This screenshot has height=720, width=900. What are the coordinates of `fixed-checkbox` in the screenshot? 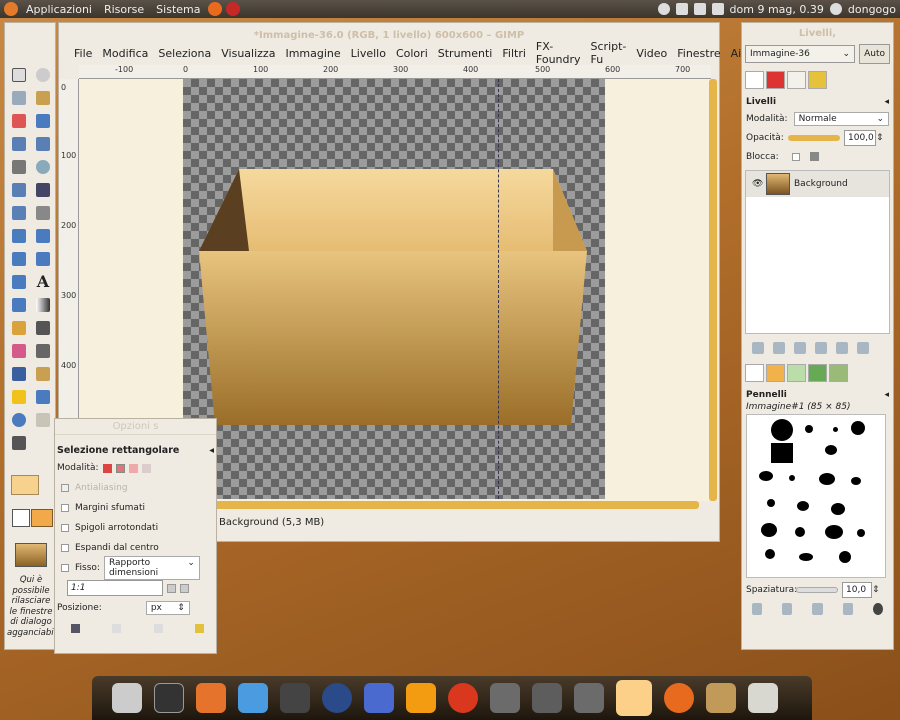 It's located at (65, 568).